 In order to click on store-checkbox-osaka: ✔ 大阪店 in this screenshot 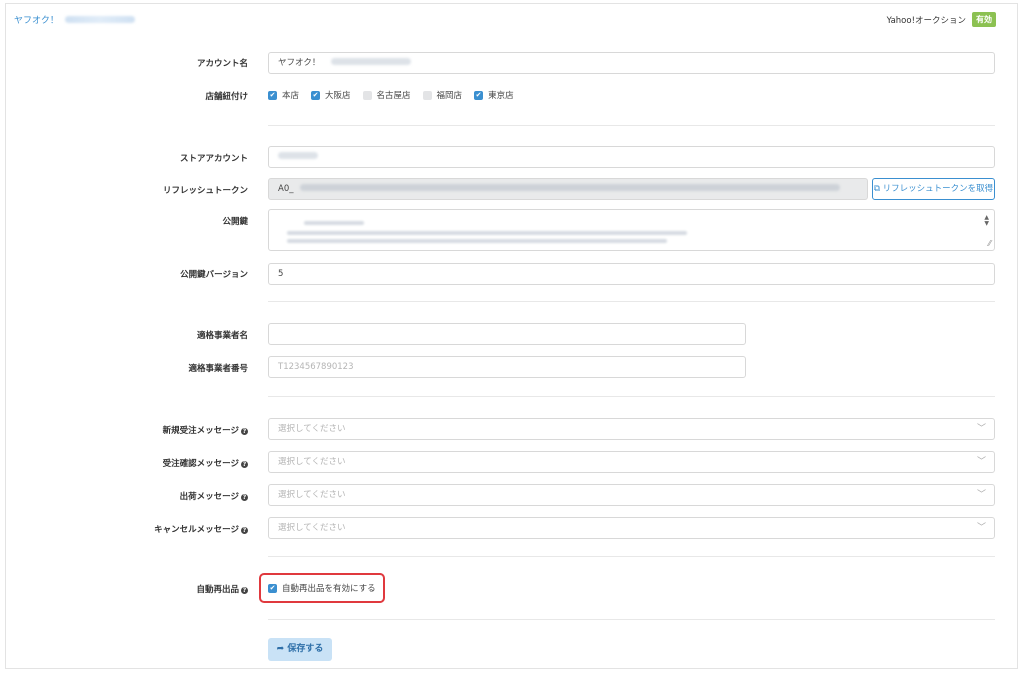, I will do `click(331, 95)`.